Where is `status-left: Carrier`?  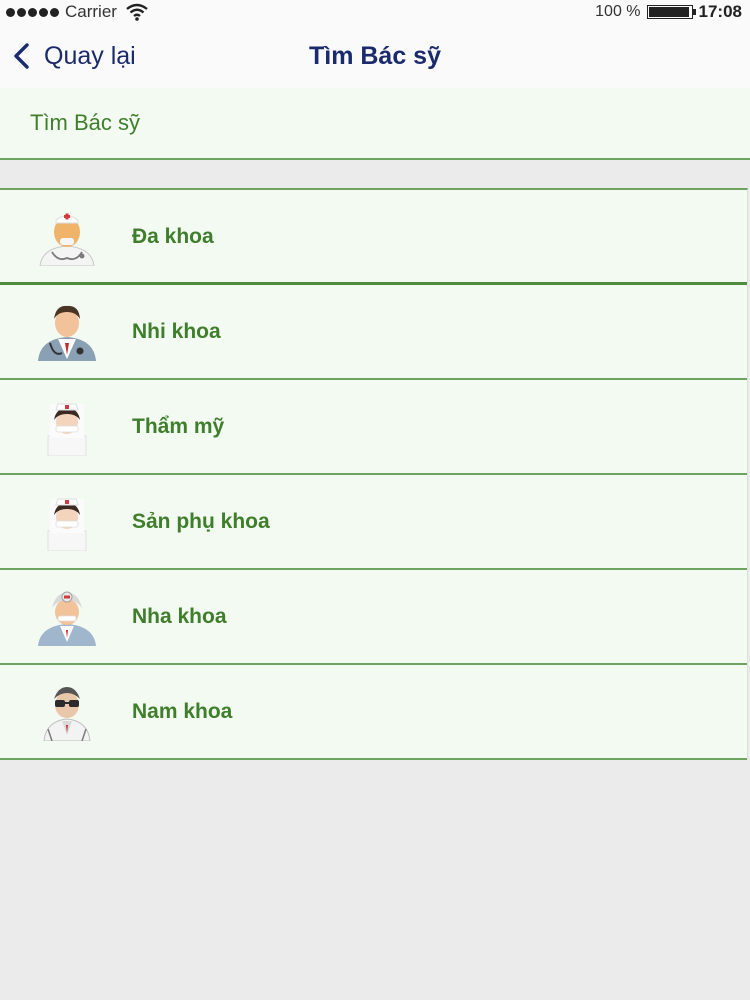
status-left: Carrier is located at coordinates (77, 12).